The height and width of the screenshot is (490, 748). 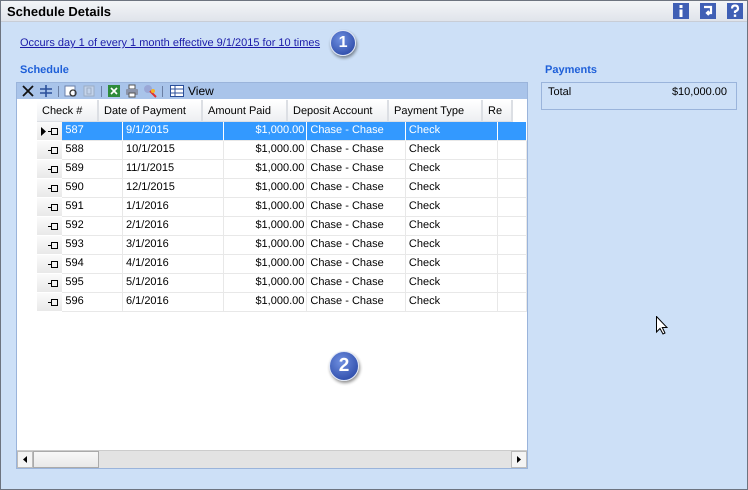 I want to click on column-header: Amount Paid, so click(x=245, y=111).